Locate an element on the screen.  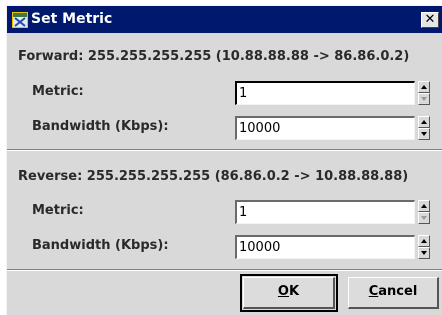
cancel-mnemonic: C is located at coordinates (373, 291).